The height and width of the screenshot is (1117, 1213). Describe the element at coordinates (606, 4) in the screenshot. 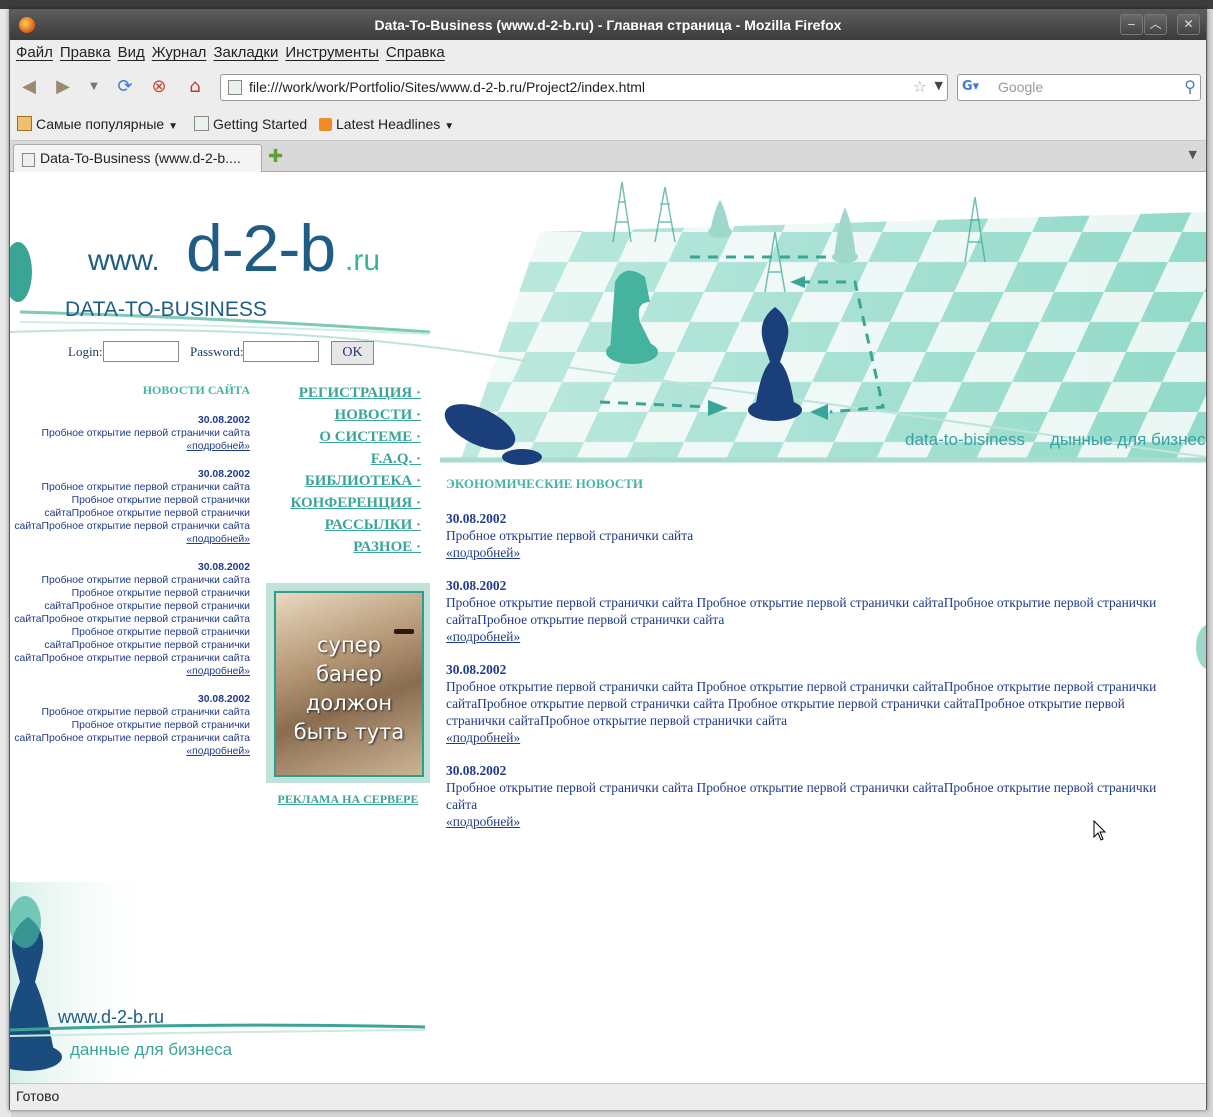

I see `desktop-panel` at that location.